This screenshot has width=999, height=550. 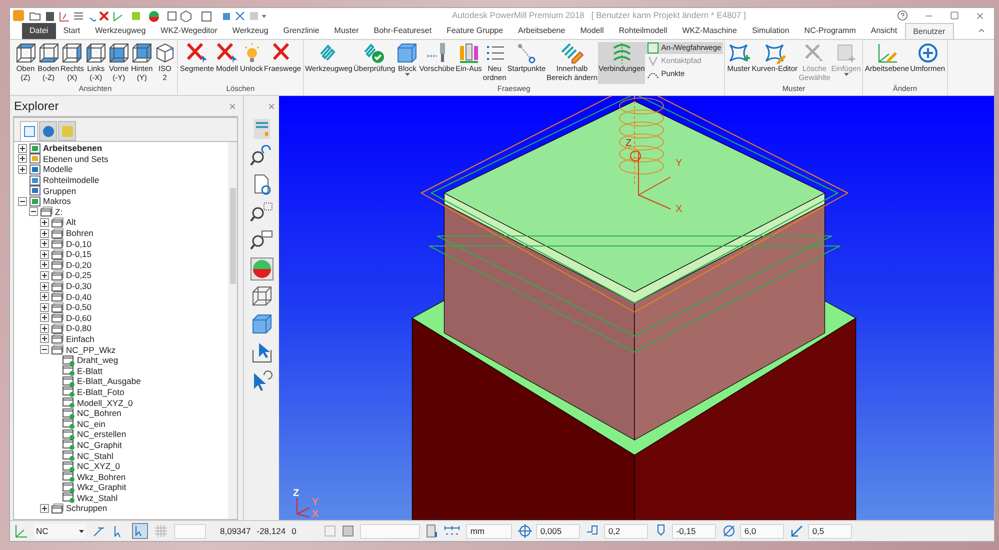 What do you see at coordinates (48, 131) in the screenshot?
I see `explorer-tab` at bounding box center [48, 131].